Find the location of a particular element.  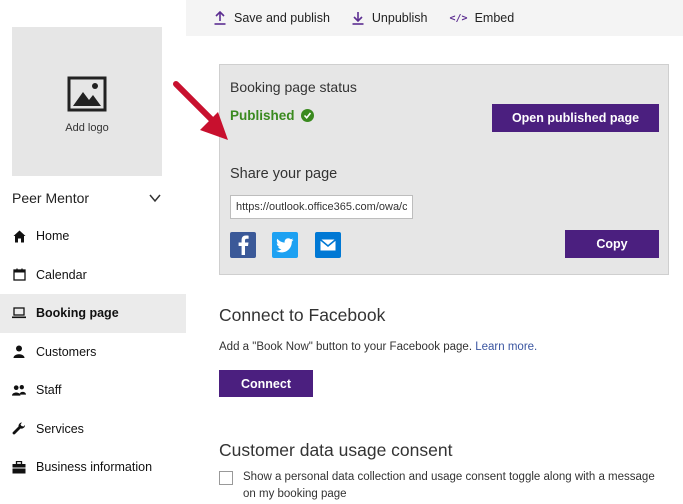

person-icon is located at coordinates (19, 352).